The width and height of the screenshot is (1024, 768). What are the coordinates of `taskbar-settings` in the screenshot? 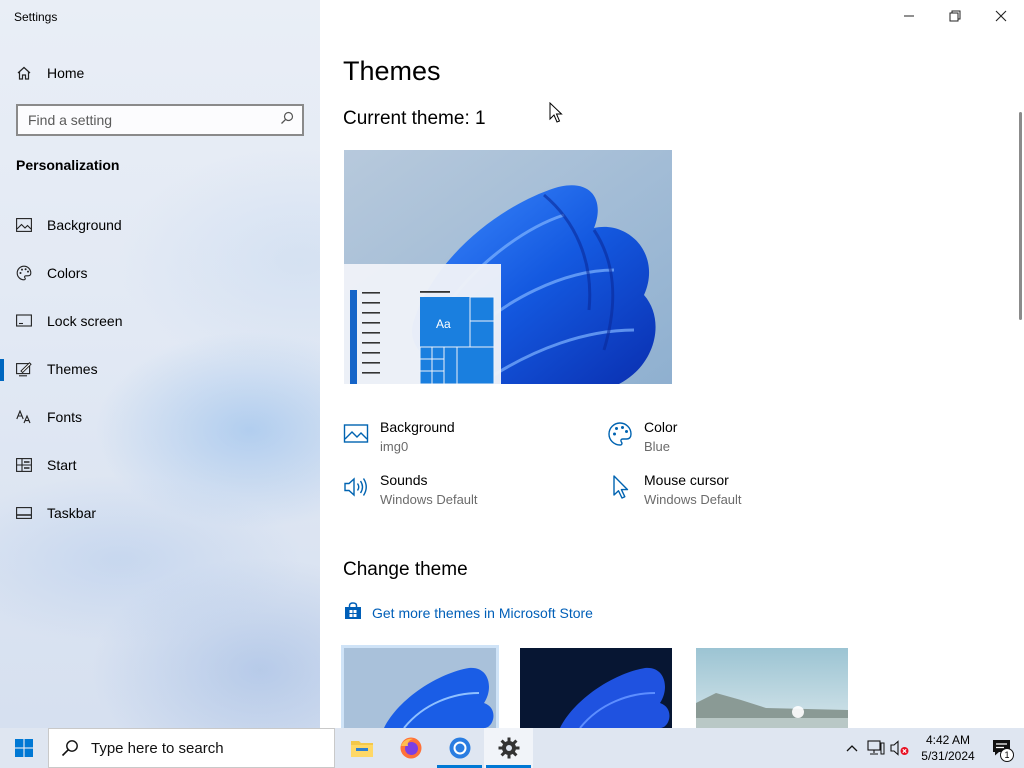 It's located at (508, 748).